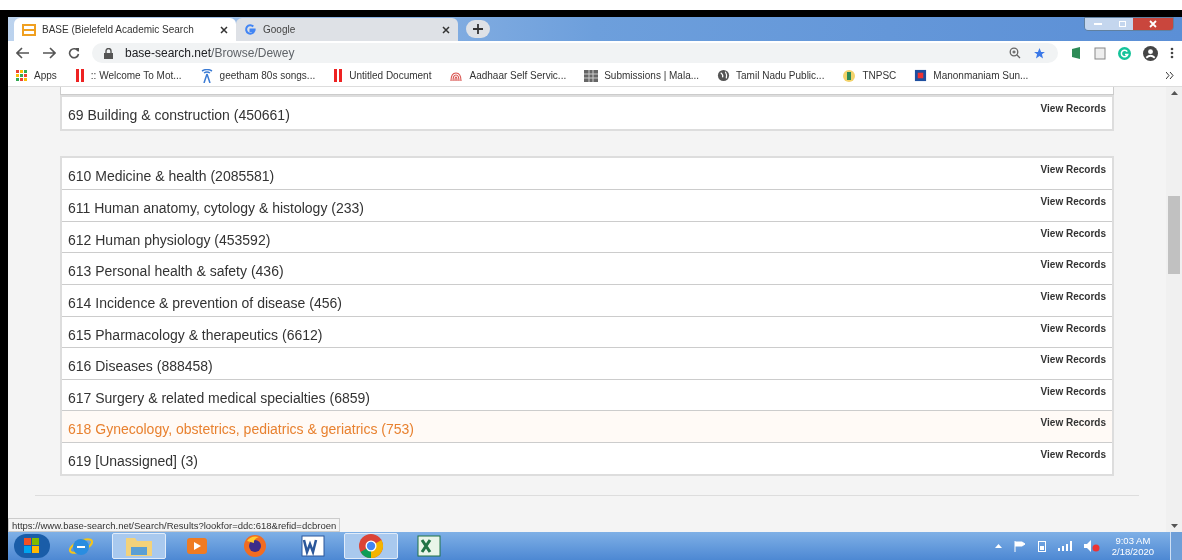 Image resolution: width=1182 pixels, height=560 pixels. I want to click on close-button, so click(1153, 24).